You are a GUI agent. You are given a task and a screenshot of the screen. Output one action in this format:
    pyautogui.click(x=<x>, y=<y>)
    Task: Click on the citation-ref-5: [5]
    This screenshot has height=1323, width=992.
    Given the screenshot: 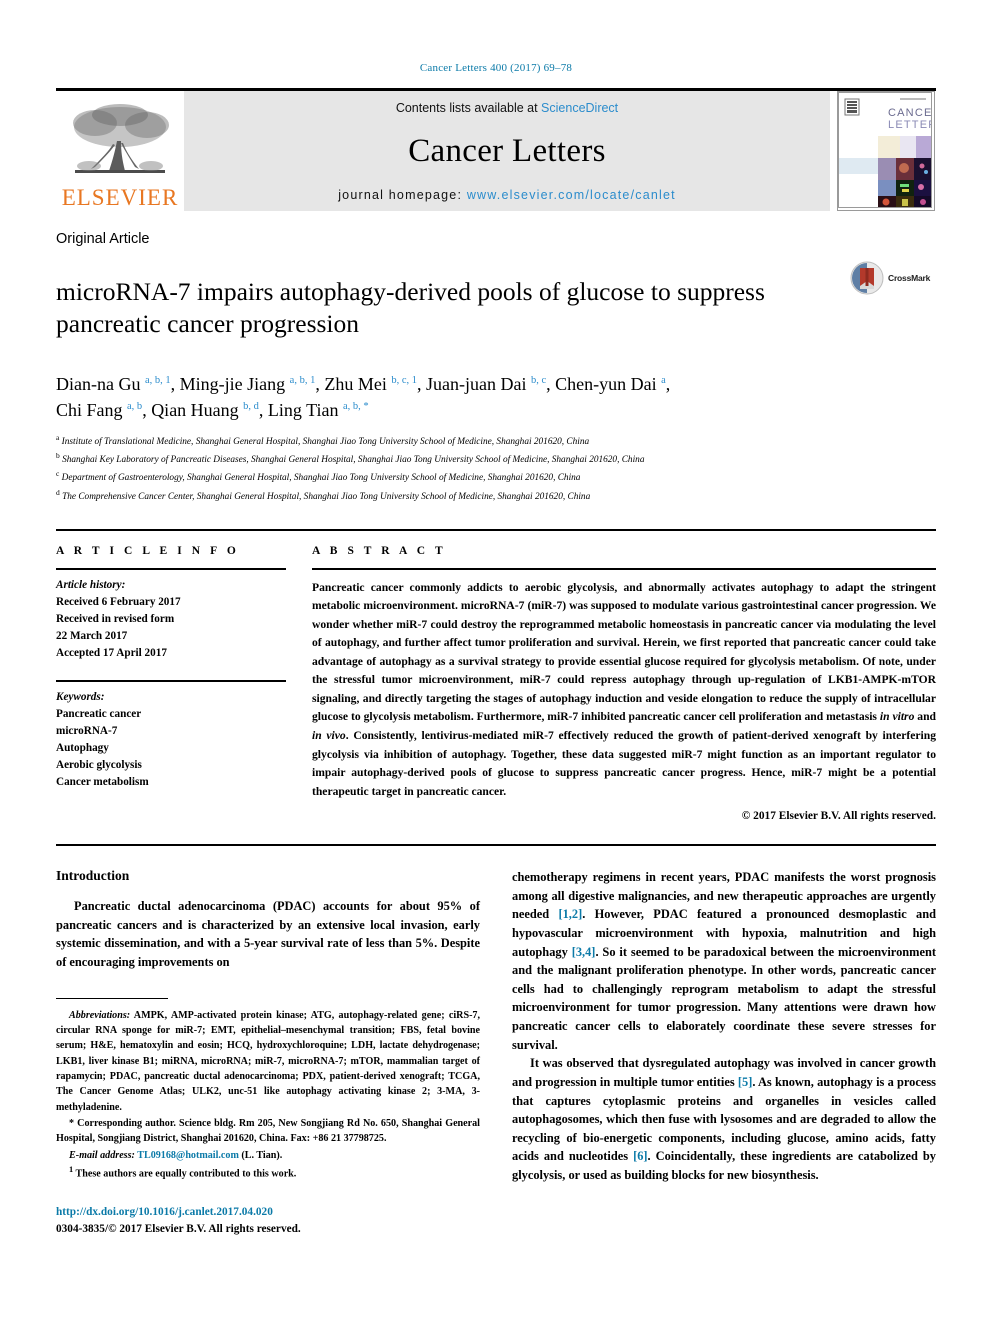 What is the action you would take?
    pyautogui.click(x=745, y=1082)
    